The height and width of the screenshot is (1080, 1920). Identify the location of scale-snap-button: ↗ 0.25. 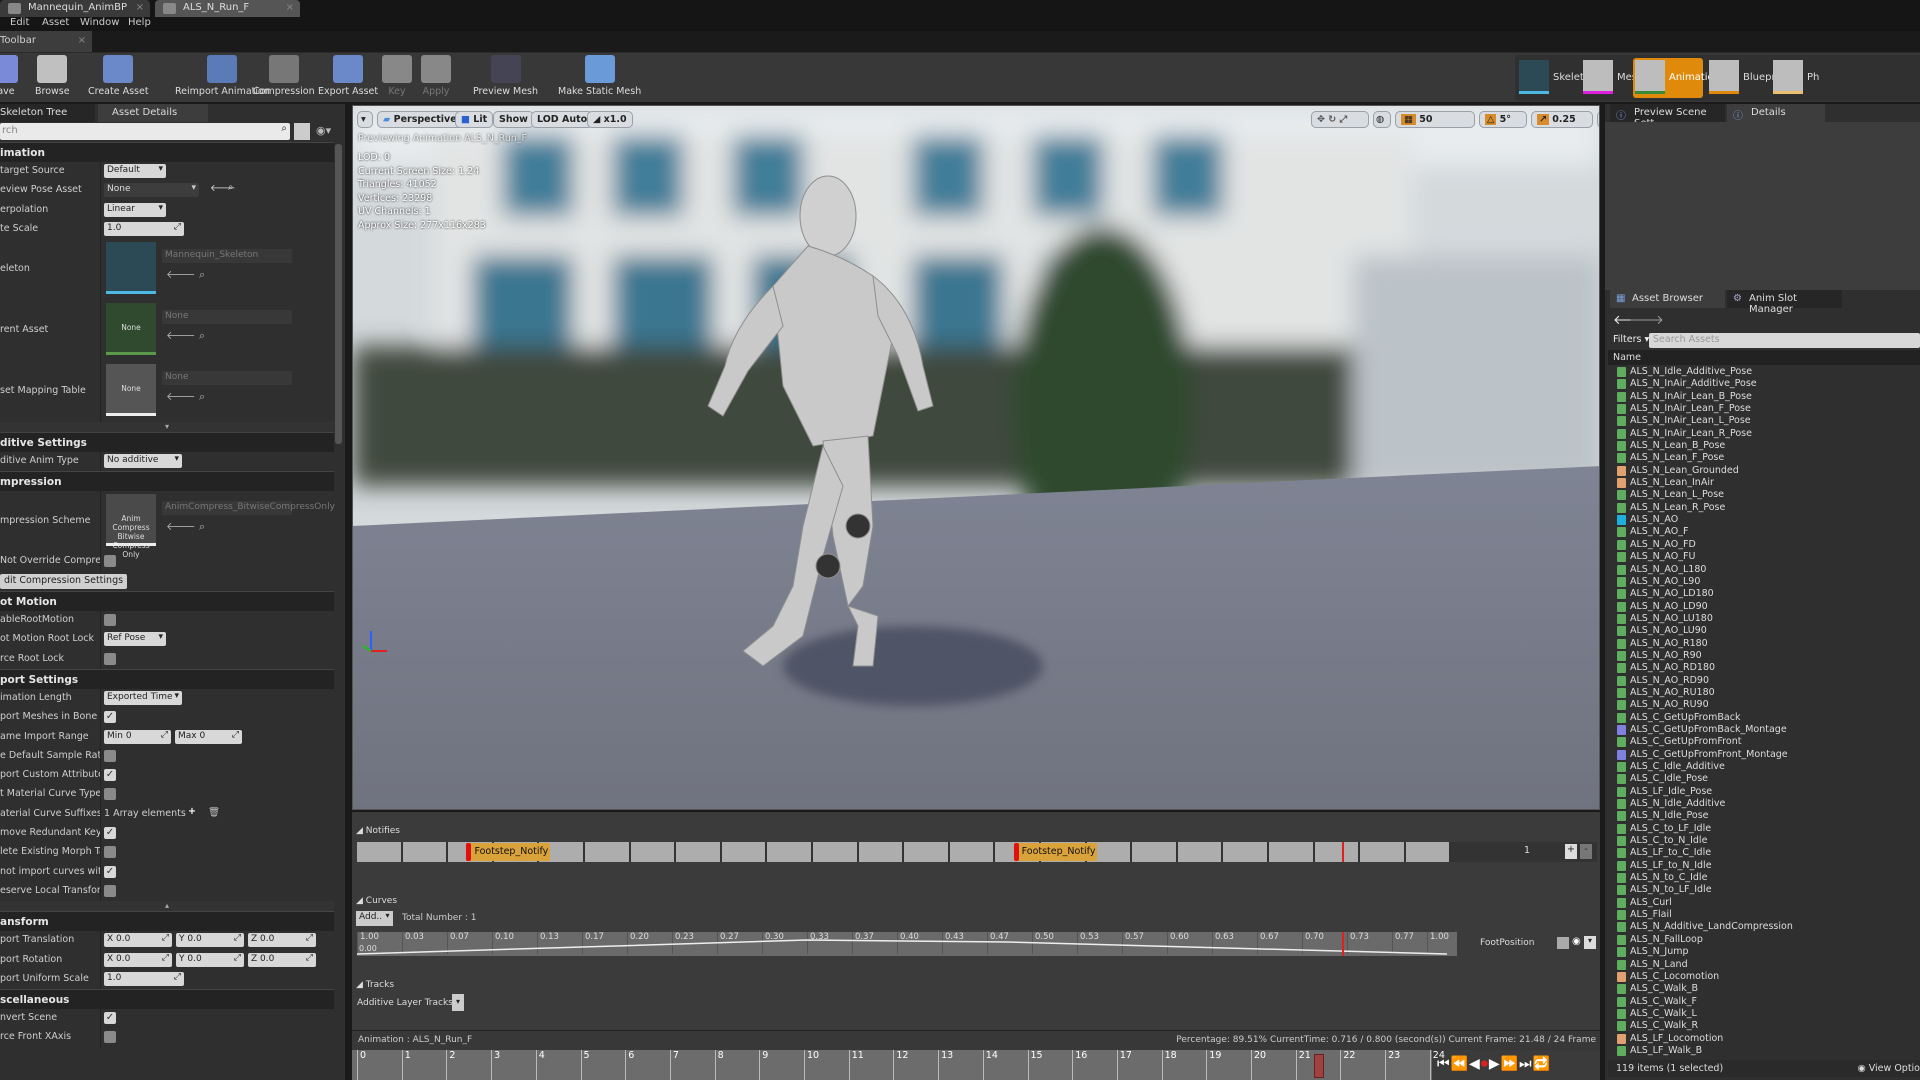
(1562, 119).